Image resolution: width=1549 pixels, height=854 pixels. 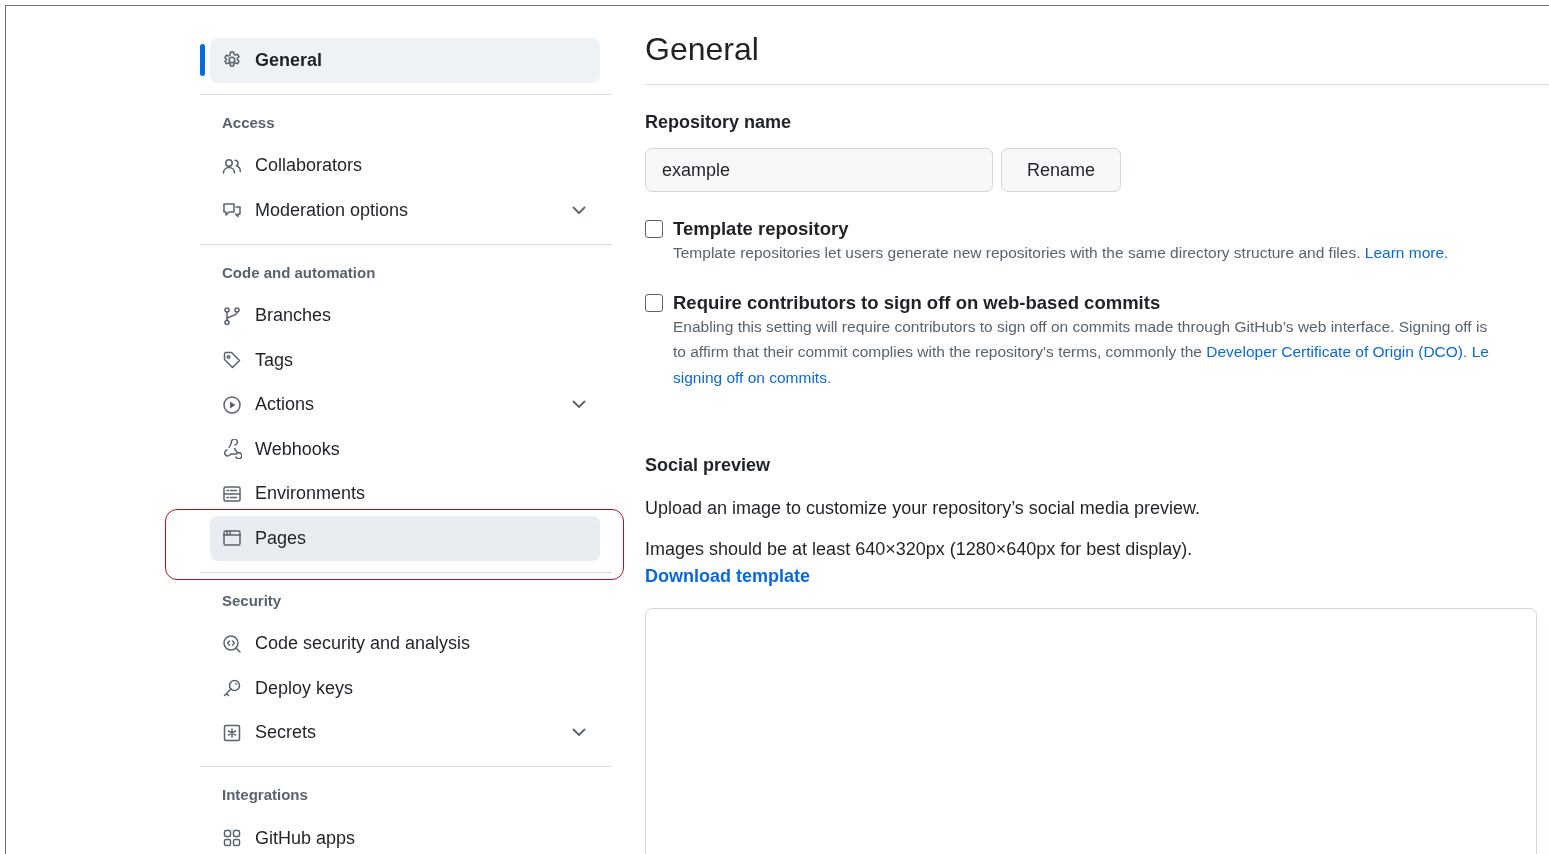 I want to click on apps-icon, so click(x=232, y=838).